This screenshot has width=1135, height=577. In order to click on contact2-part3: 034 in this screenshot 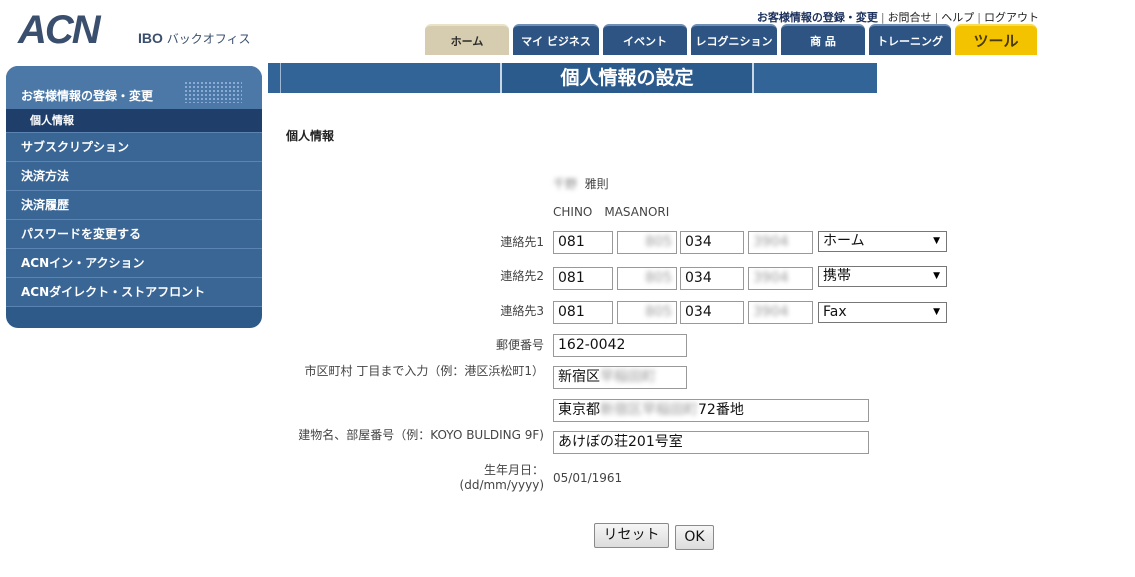, I will do `click(712, 278)`.